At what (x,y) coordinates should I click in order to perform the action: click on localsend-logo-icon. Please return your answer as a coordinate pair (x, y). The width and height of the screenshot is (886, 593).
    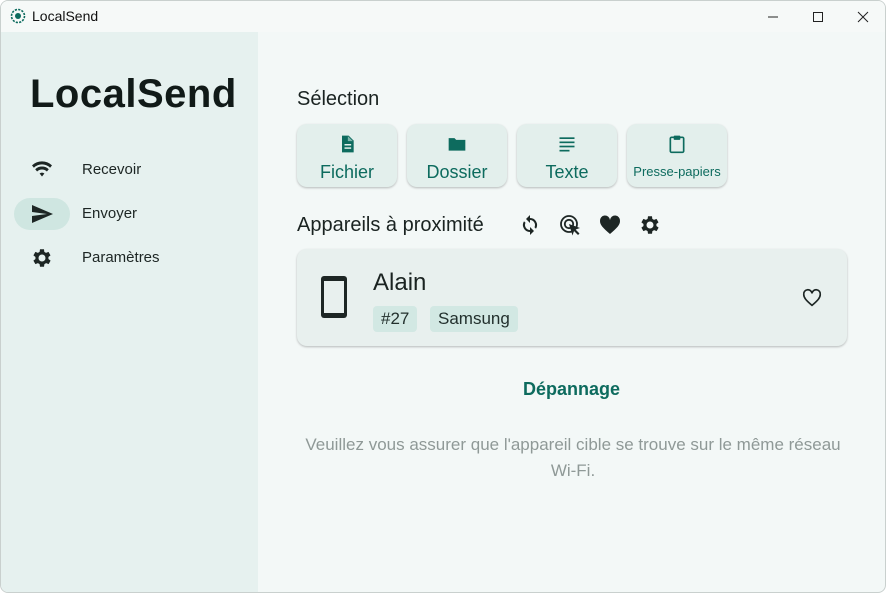
    Looking at the image, I should click on (18, 16).